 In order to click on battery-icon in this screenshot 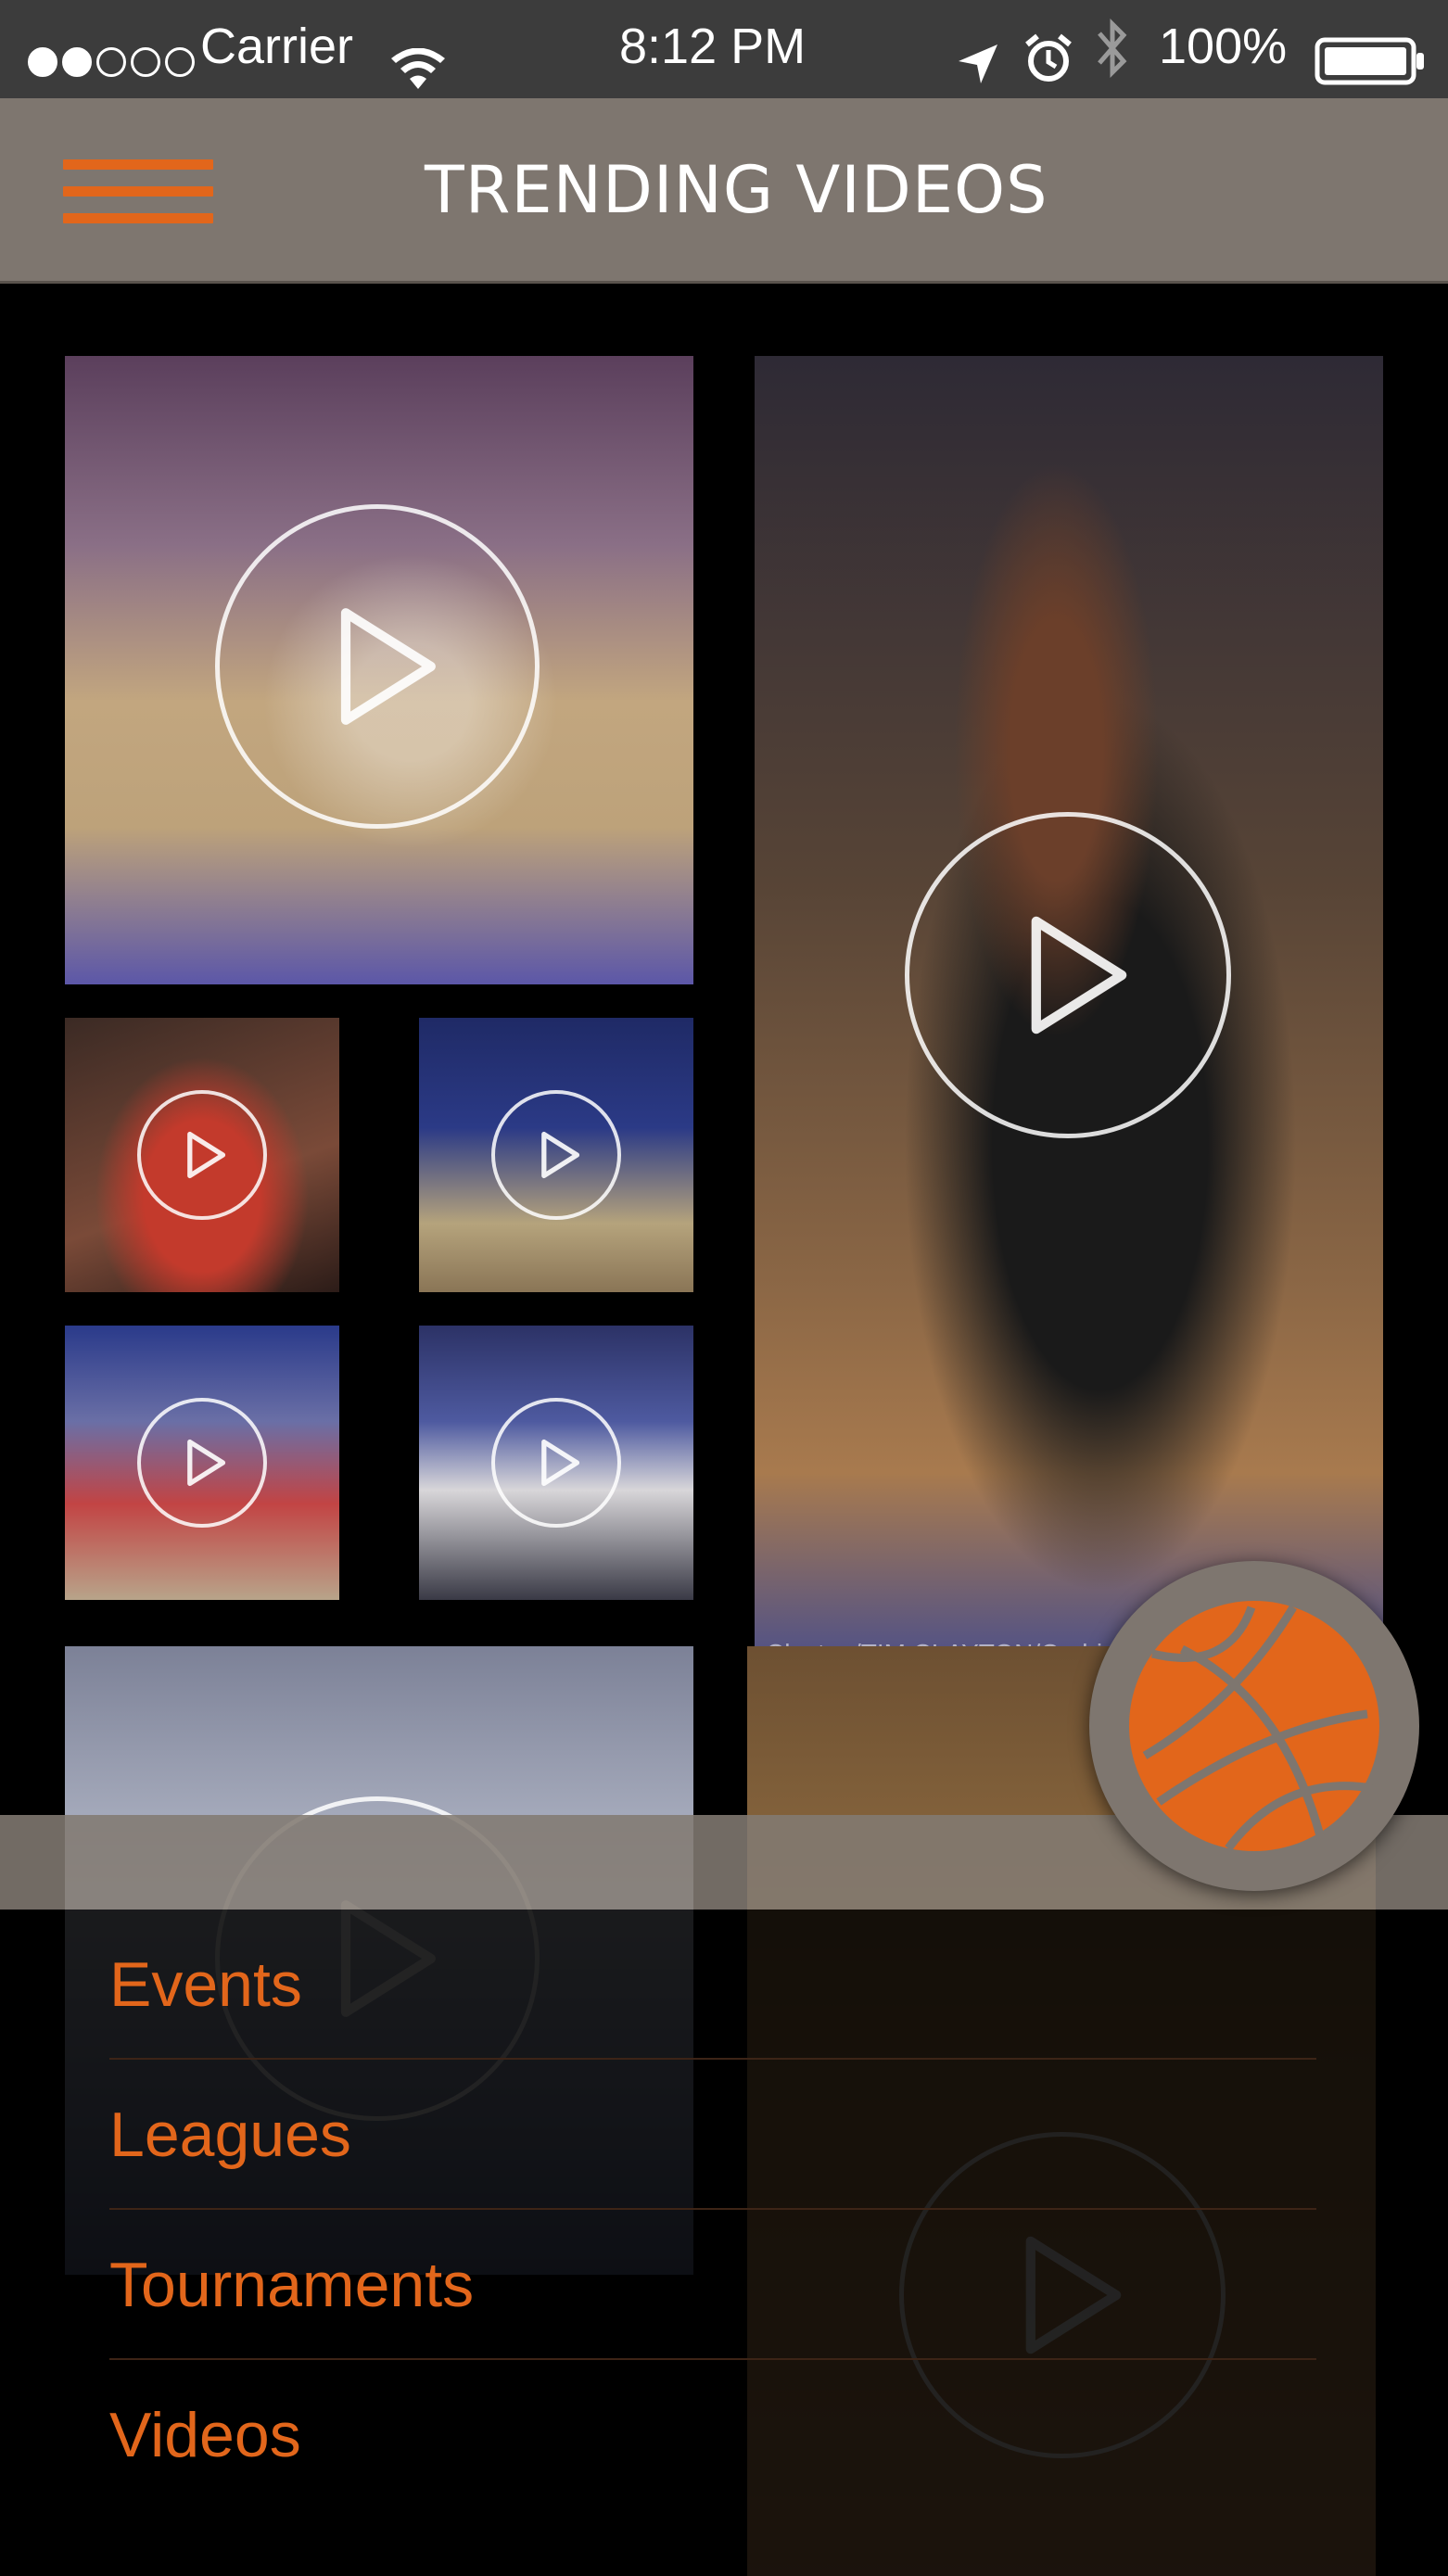, I will do `click(1371, 54)`.